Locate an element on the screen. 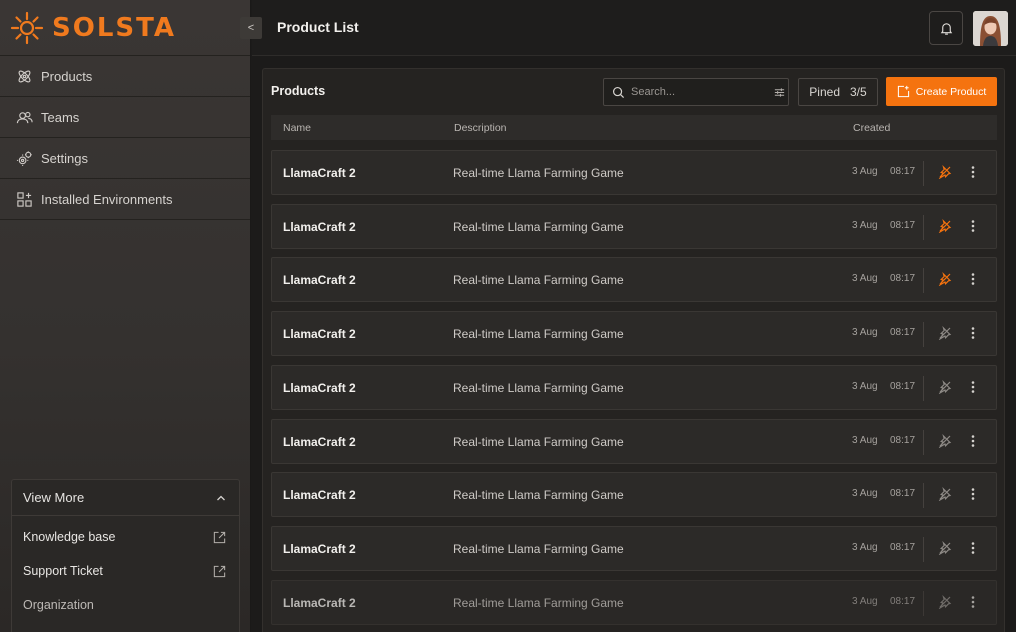 Image resolution: width=1016 pixels, height=632 pixels. knowledge-base-link: Knowledge base is located at coordinates (125, 537).